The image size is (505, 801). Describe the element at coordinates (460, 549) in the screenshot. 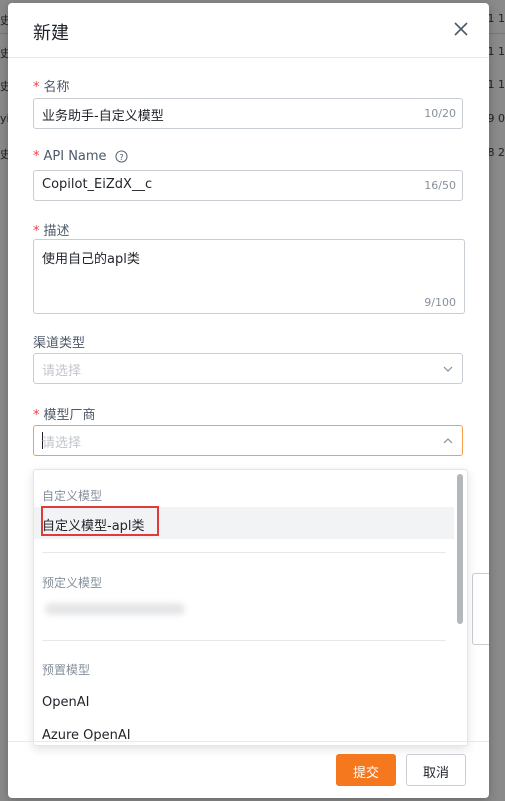

I see `dropdown-scrollbar` at that location.